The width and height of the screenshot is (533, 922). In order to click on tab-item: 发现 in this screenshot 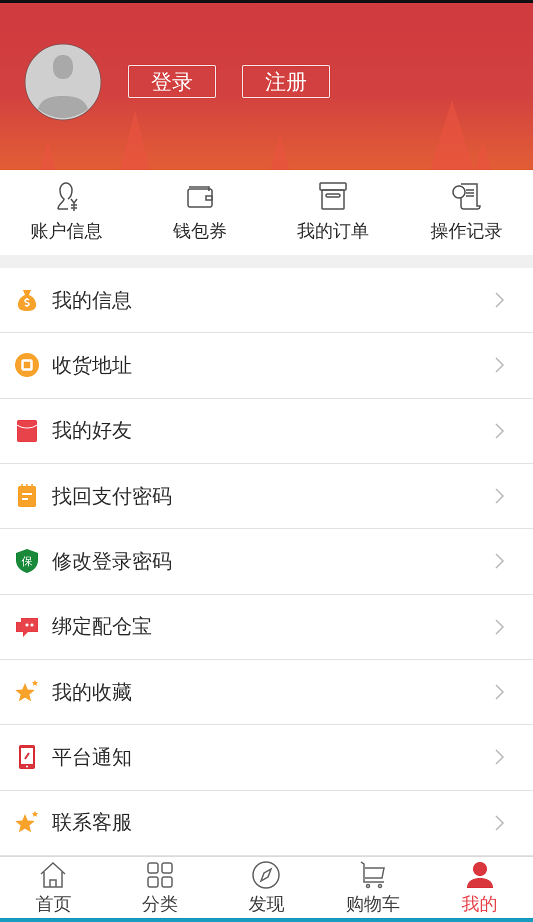, I will do `click(266, 887)`.